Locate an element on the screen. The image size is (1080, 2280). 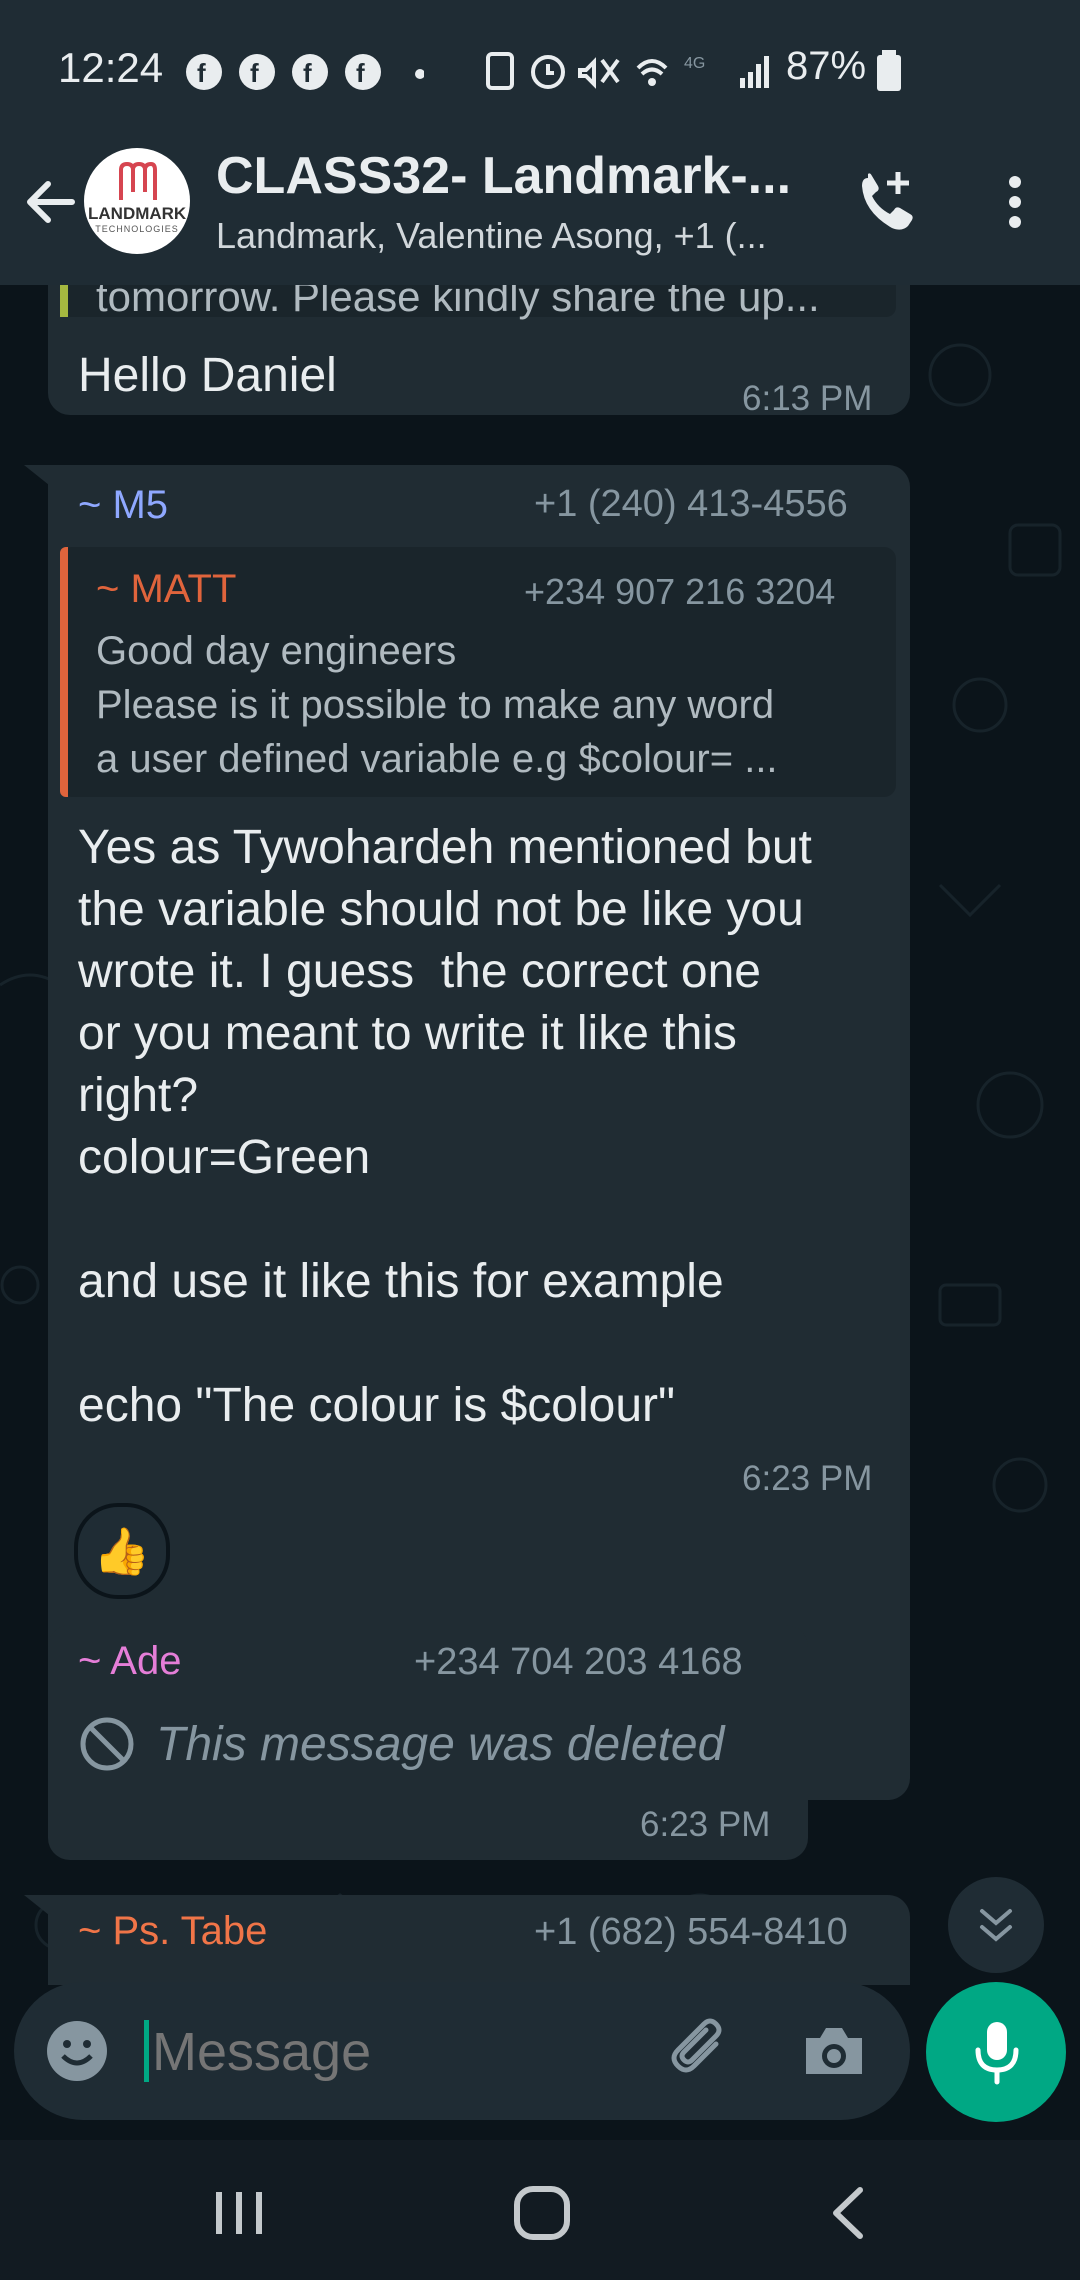
quoted-phone: +234 907 216 3204 is located at coordinates (680, 591).